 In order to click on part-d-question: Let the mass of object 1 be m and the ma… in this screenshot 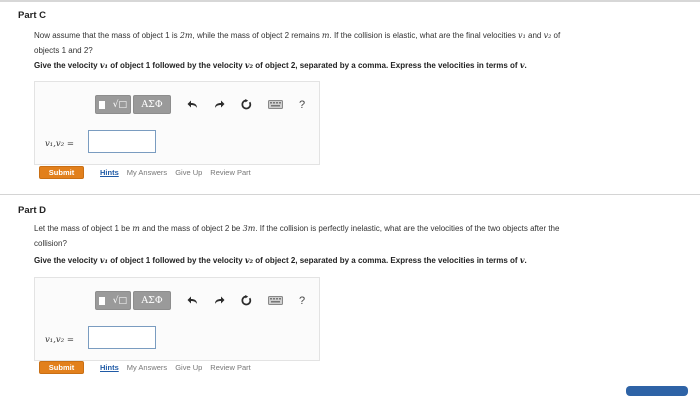, I will do `click(354, 236)`.